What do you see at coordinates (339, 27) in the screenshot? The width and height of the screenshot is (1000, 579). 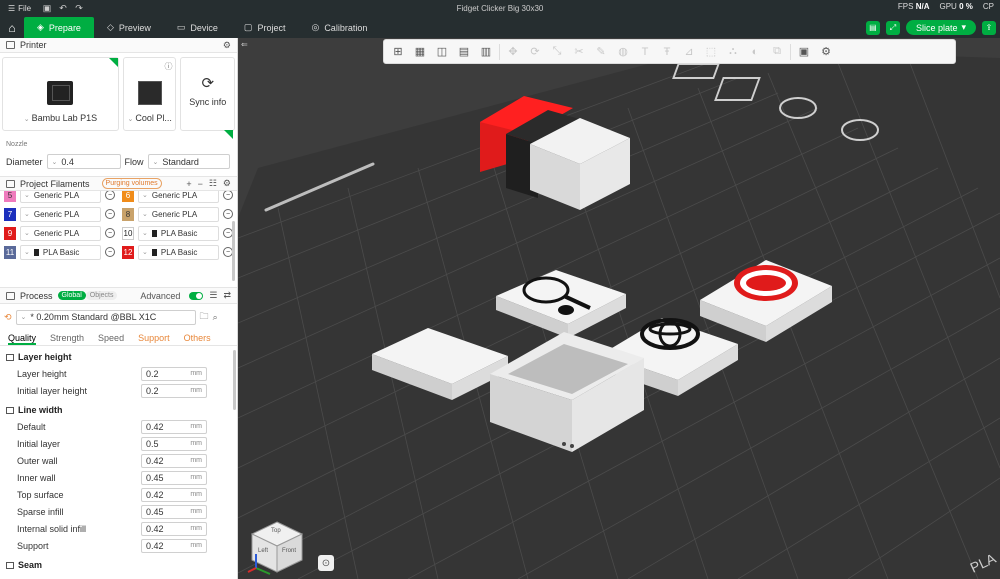 I see `tab-calibration: ◎ Calibration` at bounding box center [339, 27].